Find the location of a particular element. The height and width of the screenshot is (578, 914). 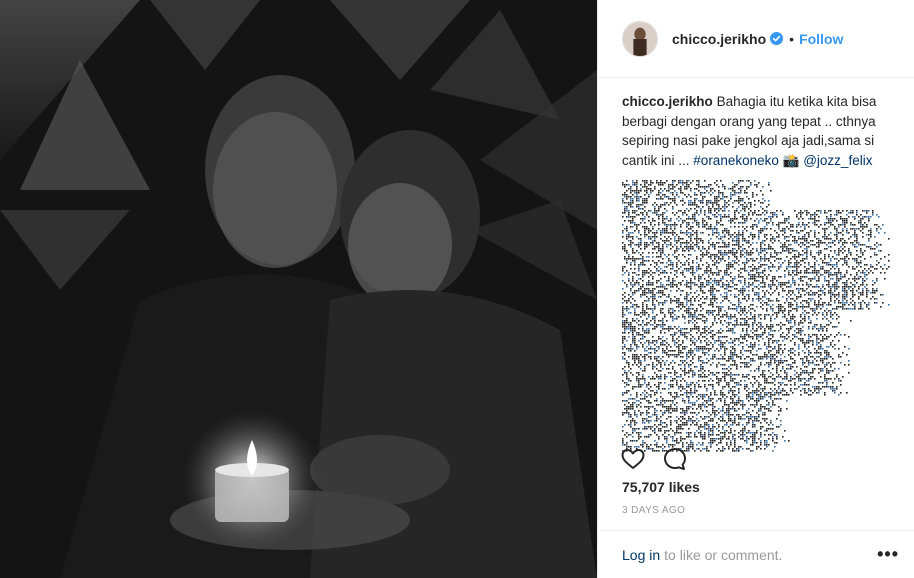

mention-link: @jozz_felix is located at coordinates (837, 160).